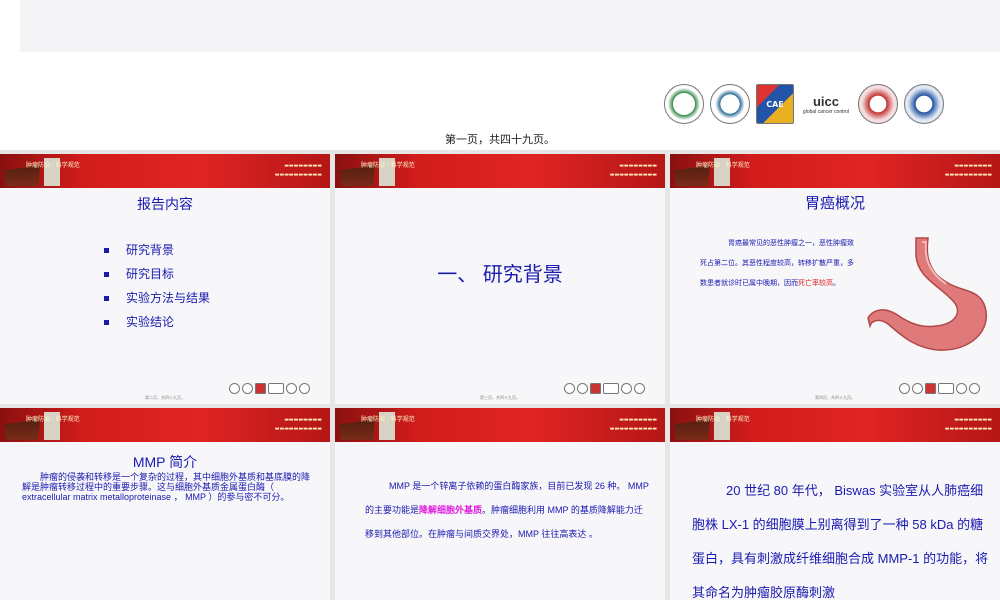  Describe the element at coordinates (834, 203) in the screenshot. I see `slide-title: 胃癌概况` at that location.